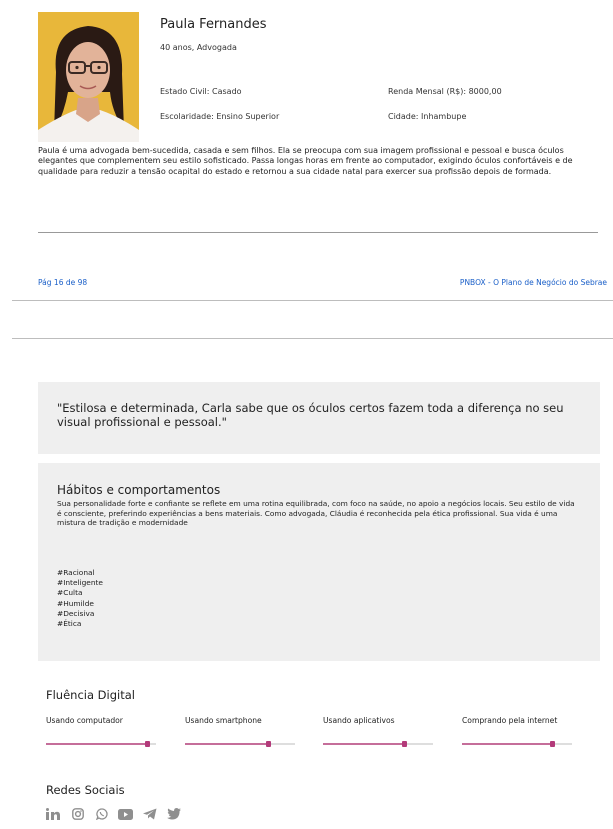 This screenshot has height=829, width=613. What do you see at coordinates (533, 282) in the screenshot?
I see `document-title-link: PNBOX - O Plano de Negócio do Sebrae` at bounding box center [533, 282].